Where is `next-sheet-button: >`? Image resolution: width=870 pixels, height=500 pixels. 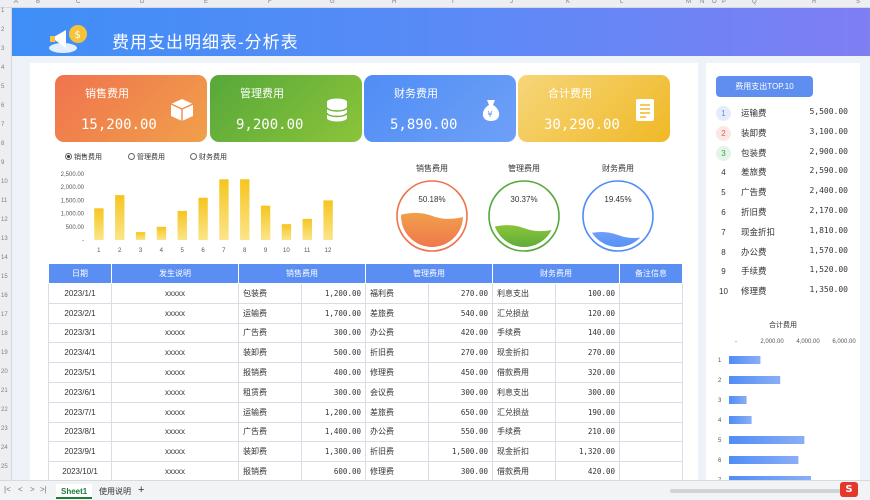 next-sheet-button: > is located at coordinates (32, 489).